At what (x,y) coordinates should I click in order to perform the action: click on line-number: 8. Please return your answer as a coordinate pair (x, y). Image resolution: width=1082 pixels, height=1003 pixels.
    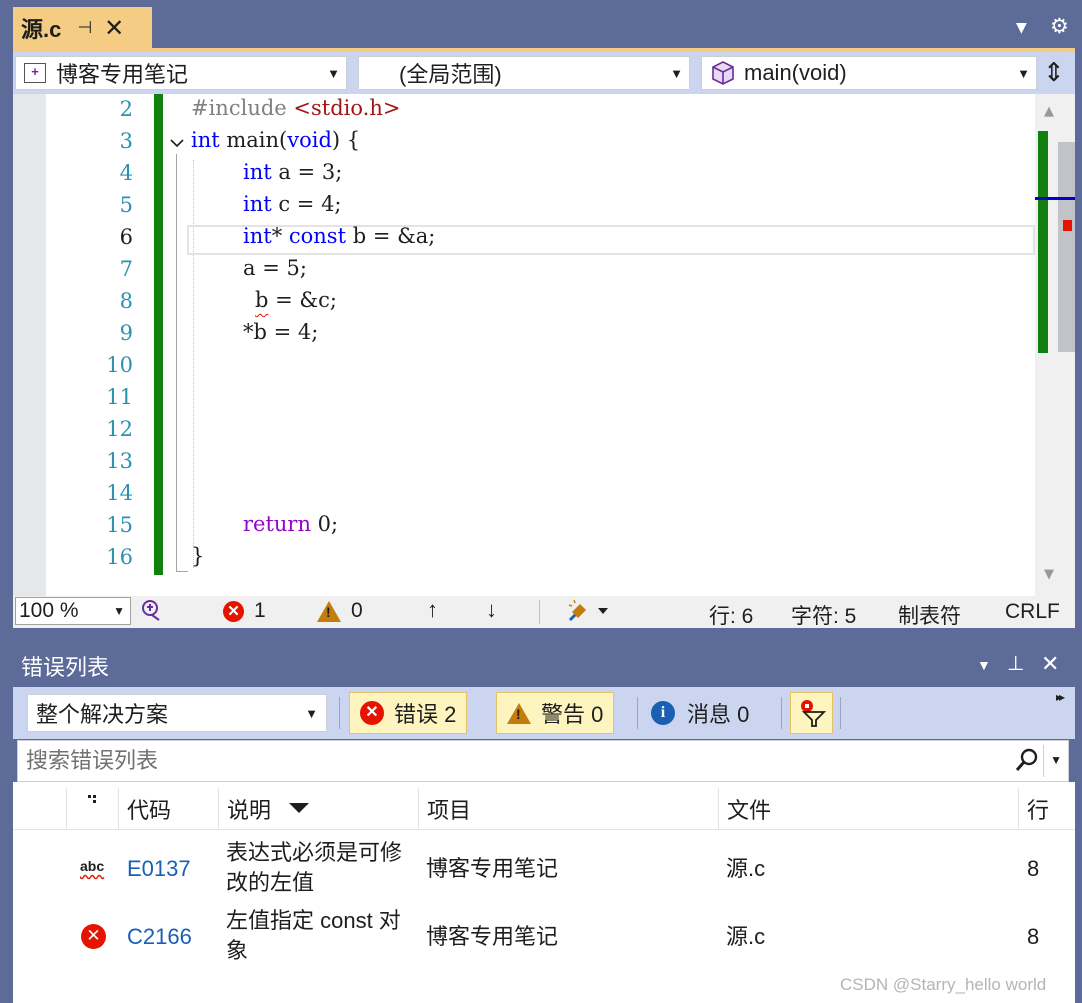
    Looking at the image, I should click on (126, 301).